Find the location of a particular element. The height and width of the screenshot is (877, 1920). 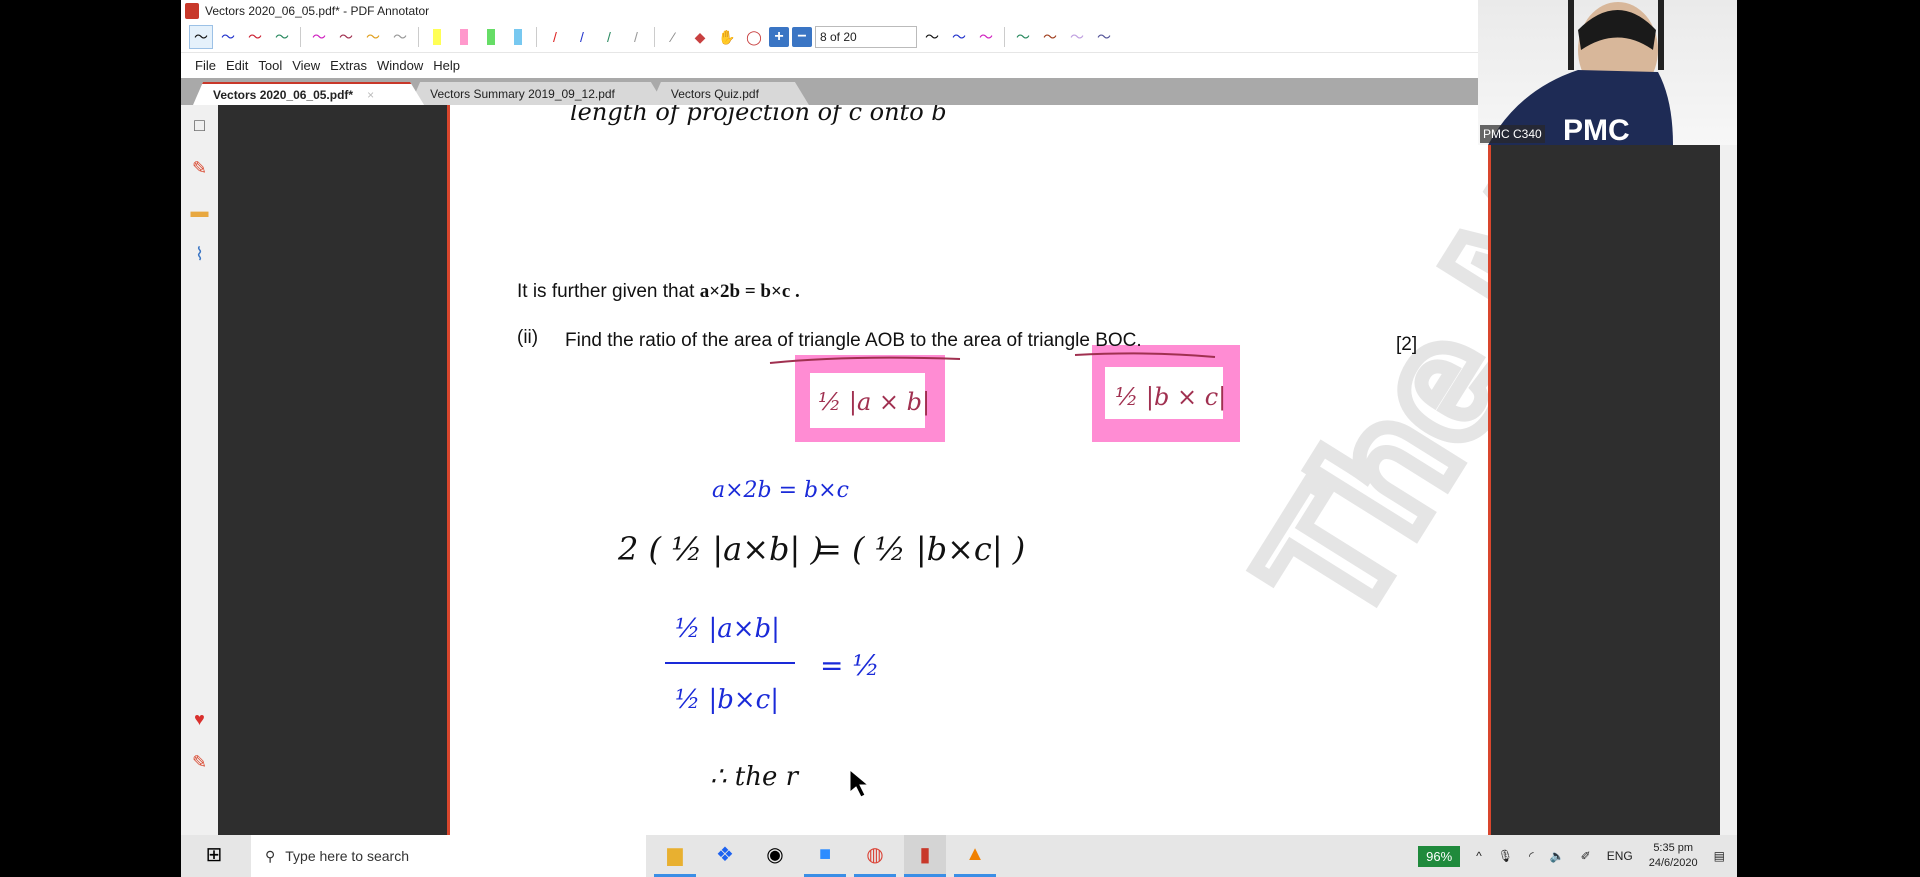

hw-conclusion: ∴ the r is located at coordinates (755, 777).